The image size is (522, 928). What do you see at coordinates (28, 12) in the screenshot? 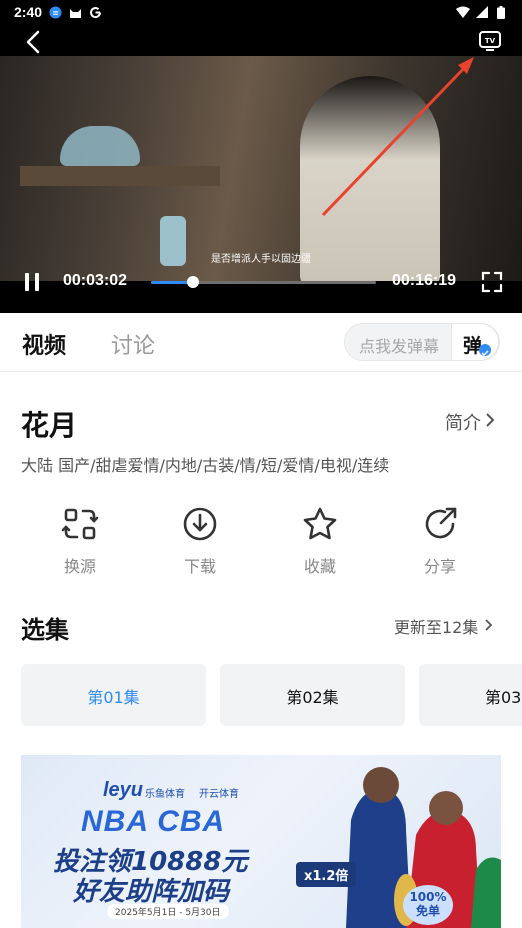
I see `status-time: 2:40` at bounding box center [28, 12].